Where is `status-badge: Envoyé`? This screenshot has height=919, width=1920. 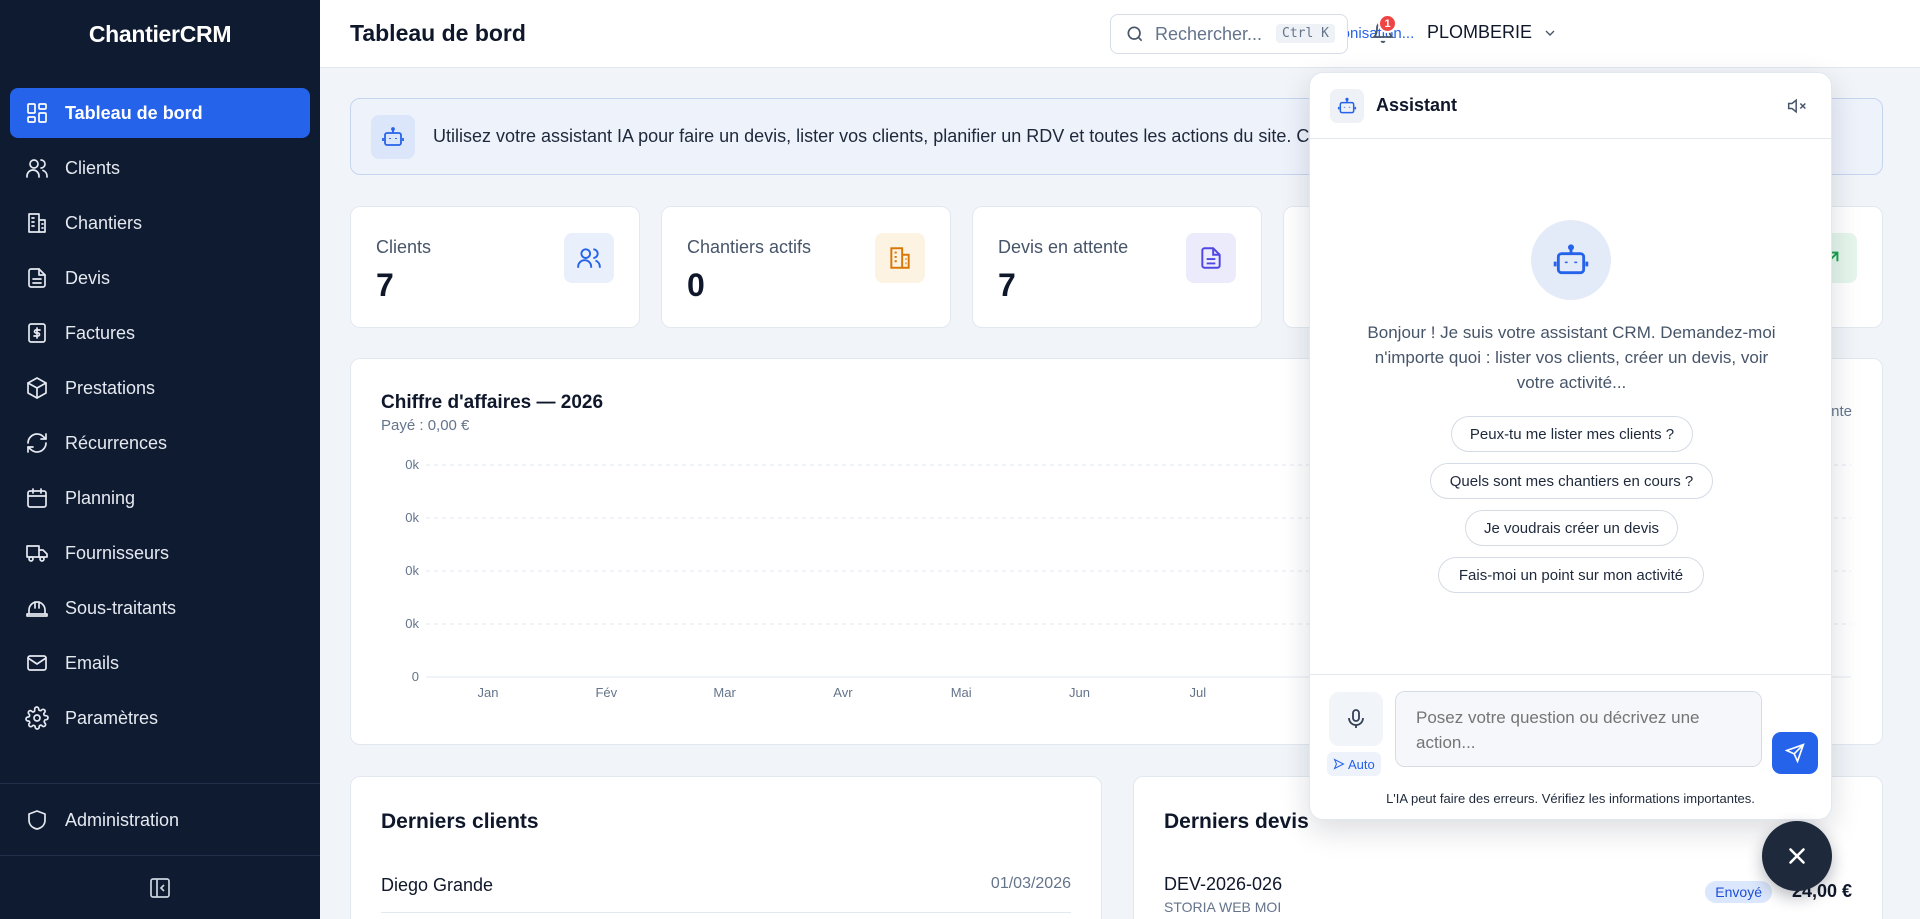 status-badge: Envoyé is located at coordinates (1738, 892).